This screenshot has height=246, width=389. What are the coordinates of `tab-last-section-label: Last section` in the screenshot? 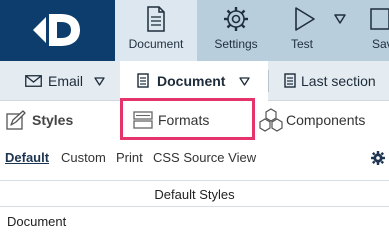 It's located at (338, 81).